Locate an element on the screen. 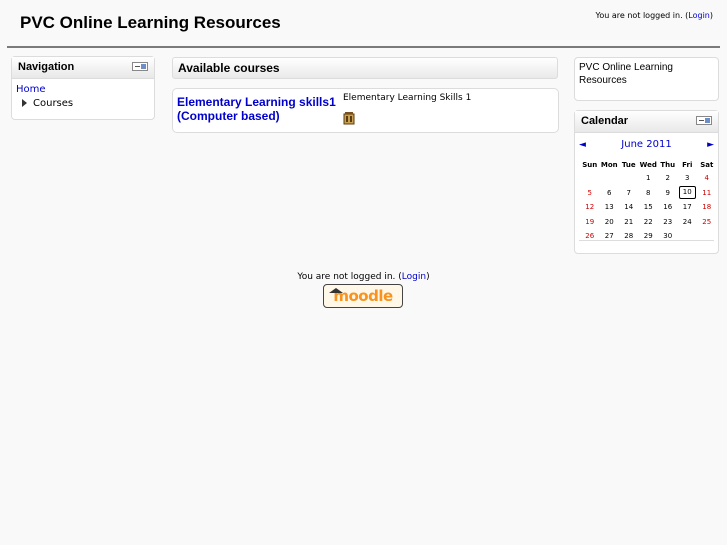  weekday-header: Wed is located at coordinates (648, 164).